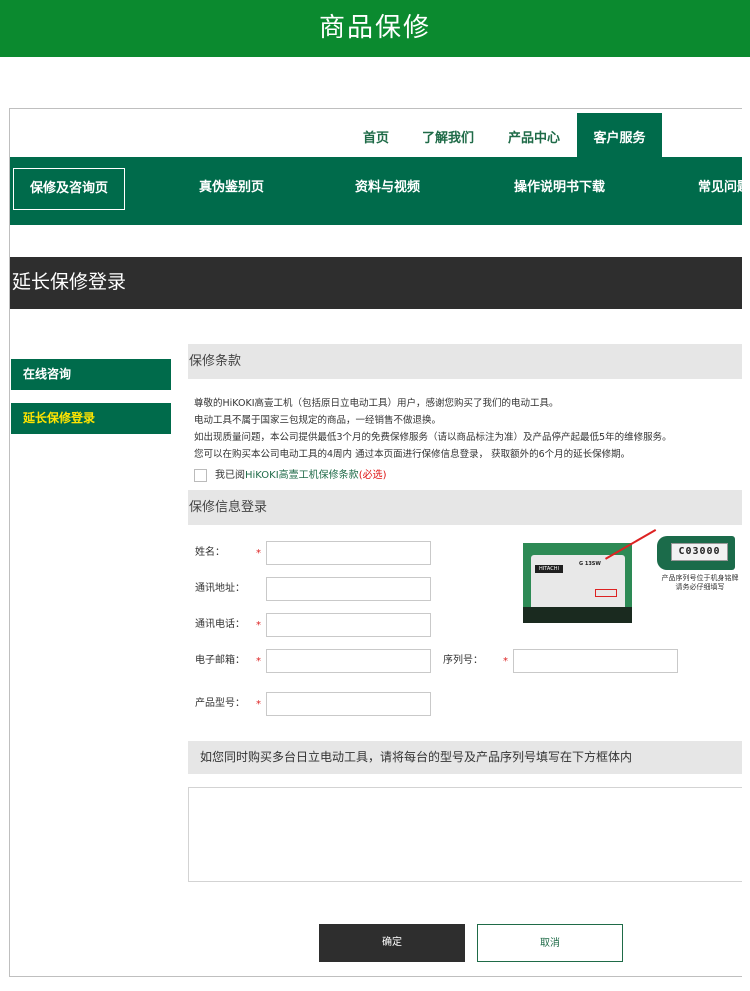  I want to click on sub-nav-manual-download: 操作说明书下载, so click(559, 191).